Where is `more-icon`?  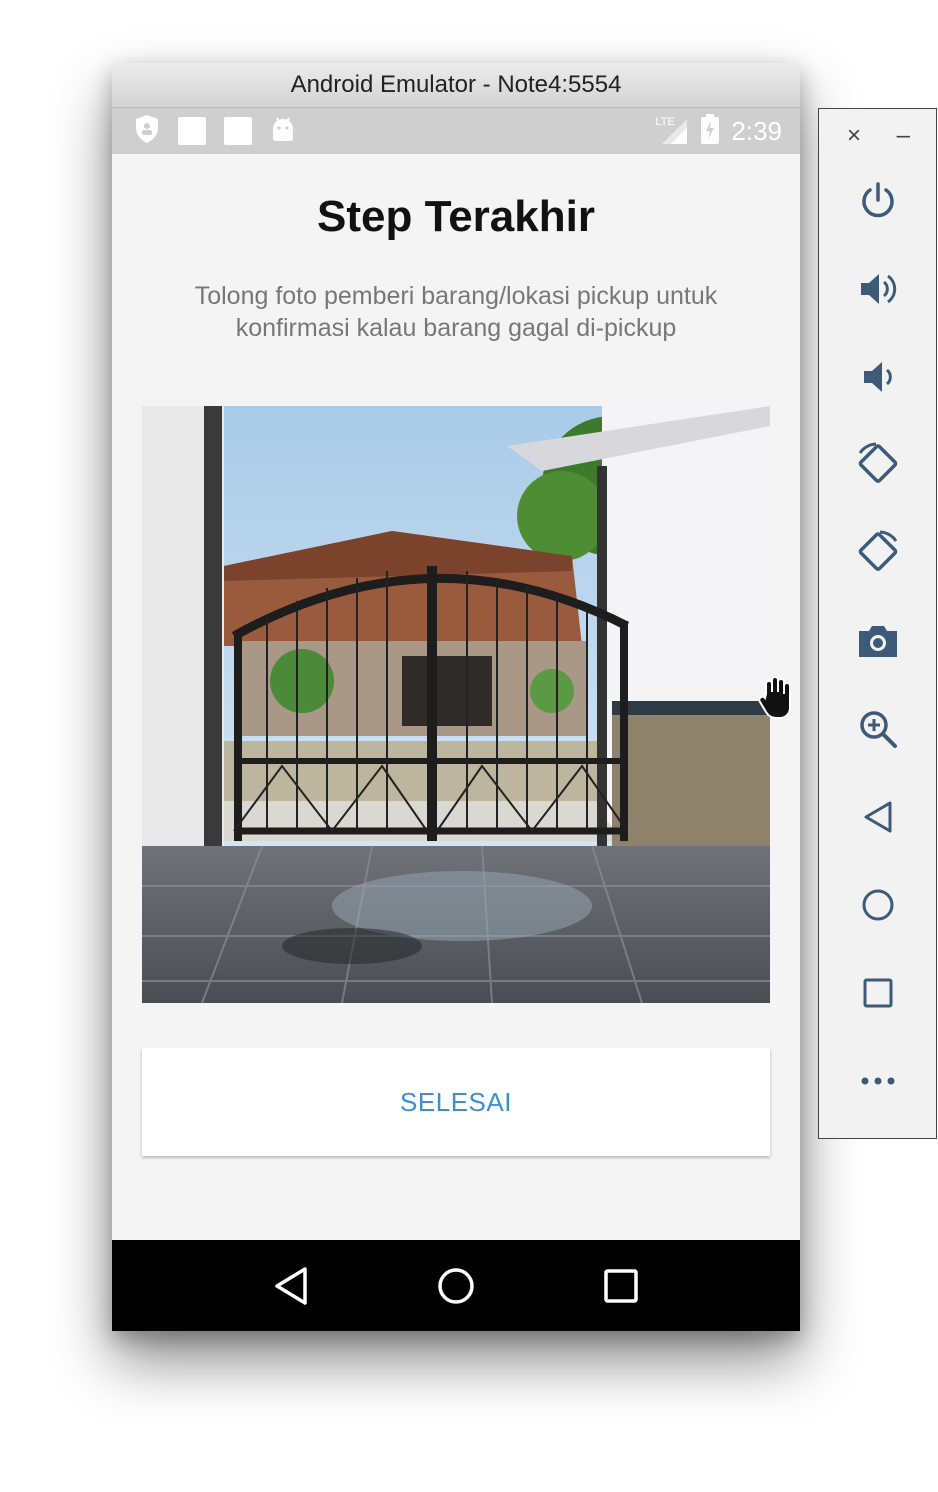
more-icon is located at coordinates (877, 1081).